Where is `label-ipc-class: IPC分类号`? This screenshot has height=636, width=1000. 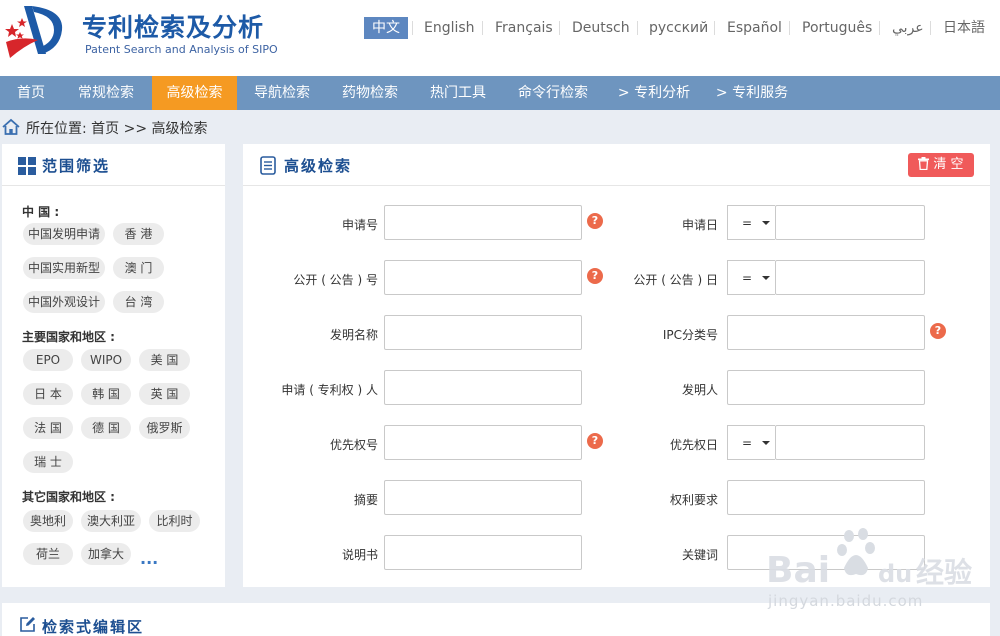 label-ipc-class: IPC分类号 is located at coordinates (690, 335).